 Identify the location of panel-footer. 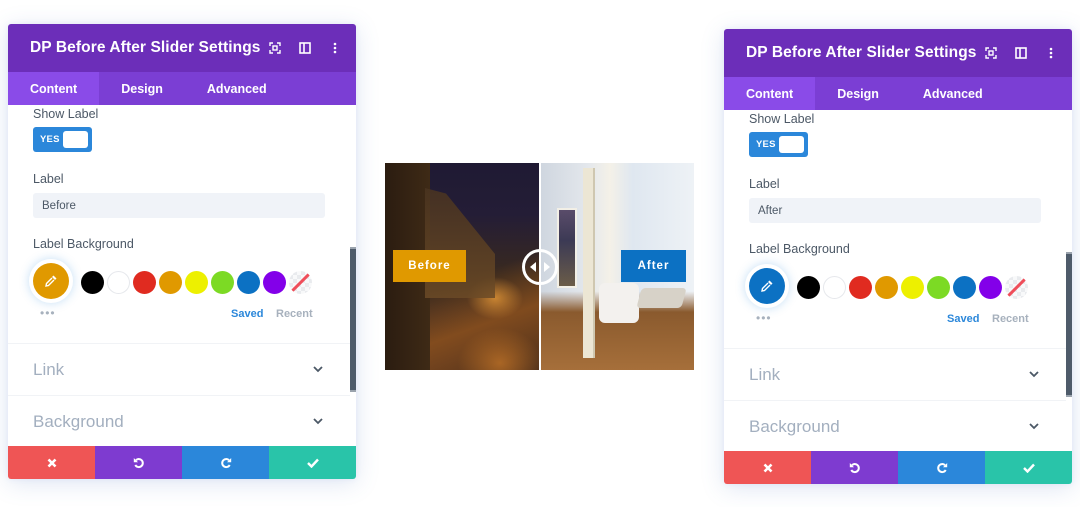
(182, 462).